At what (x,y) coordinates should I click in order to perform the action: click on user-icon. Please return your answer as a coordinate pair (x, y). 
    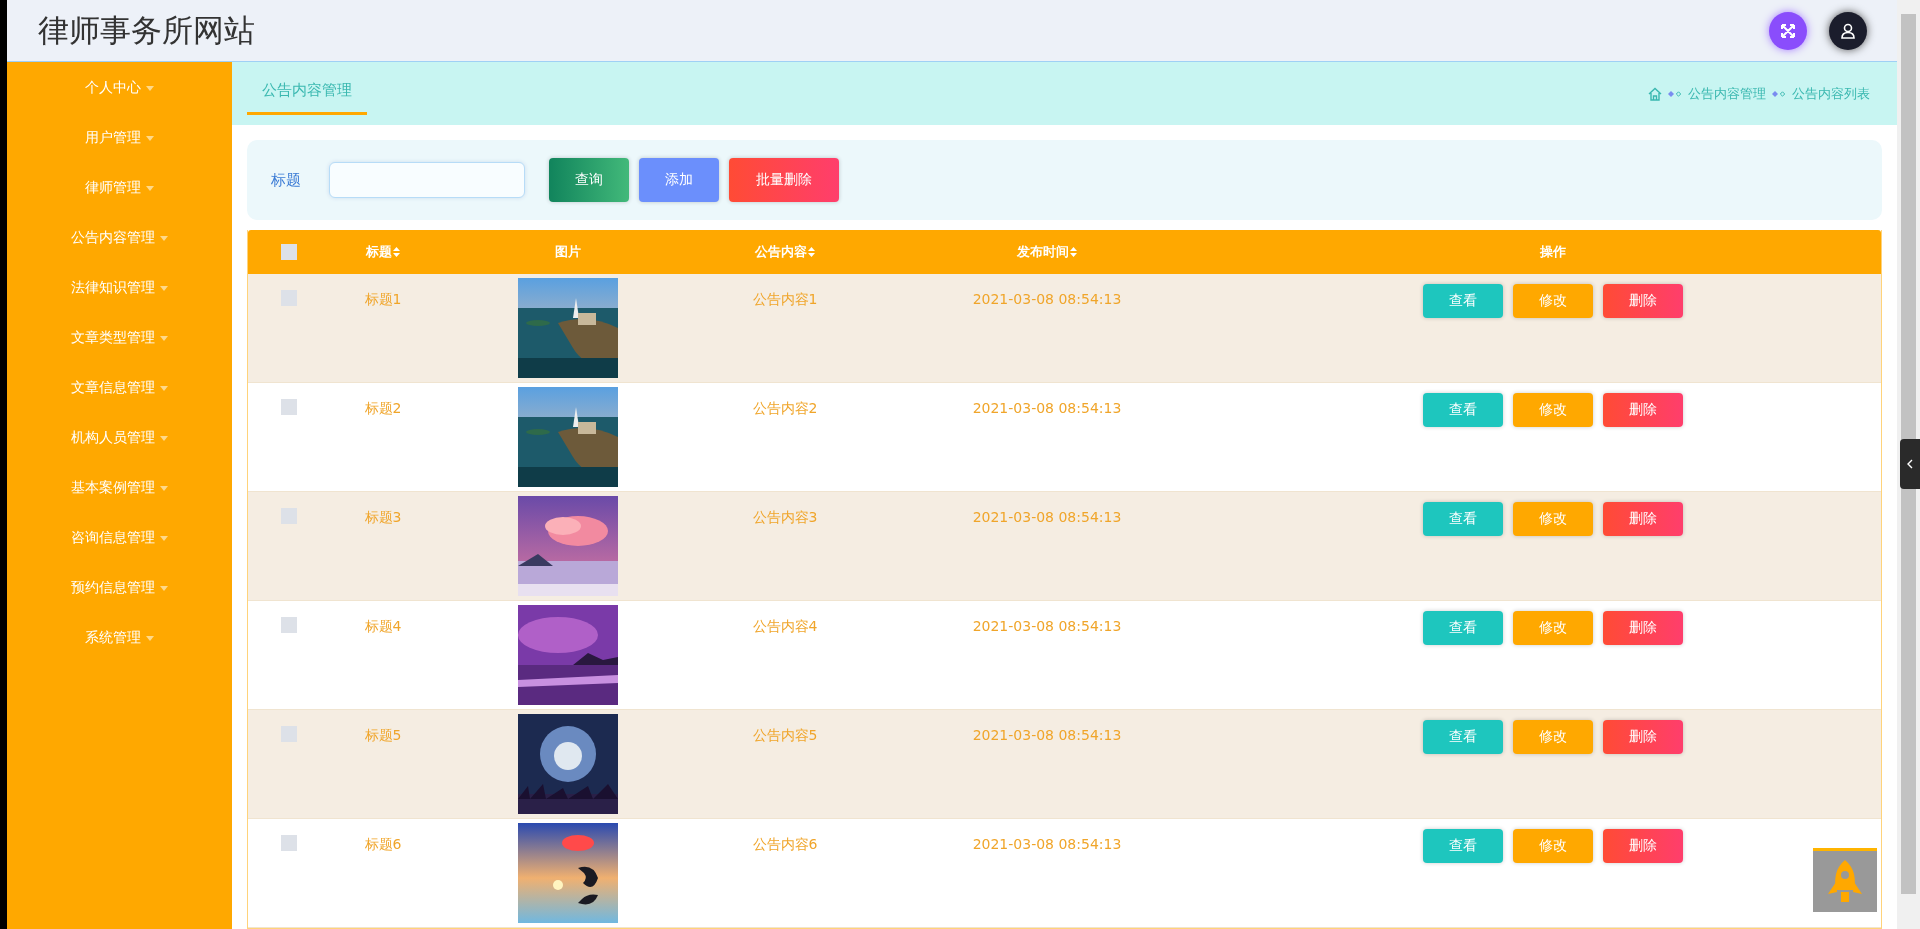
    Looking at the image, I should click on (1848, 30).